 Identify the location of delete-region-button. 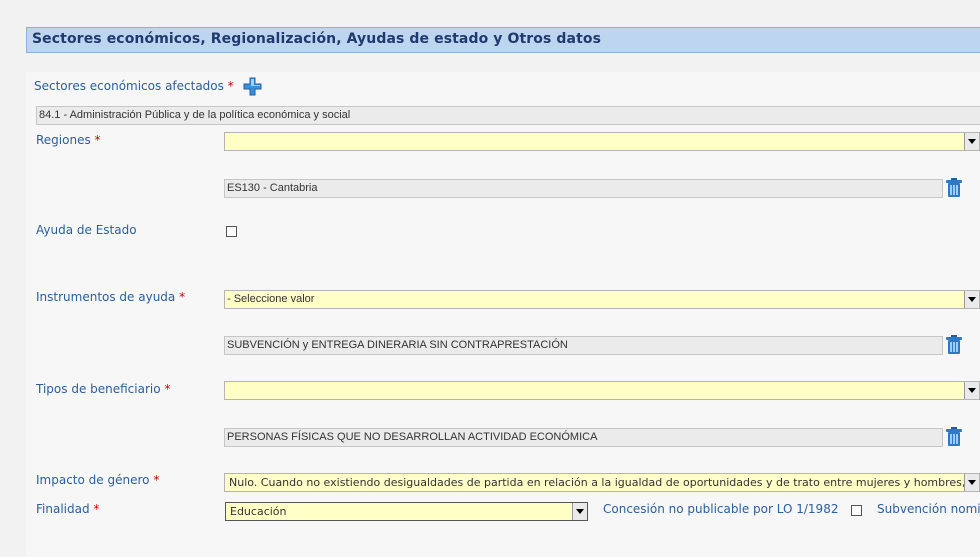
(954, 187).